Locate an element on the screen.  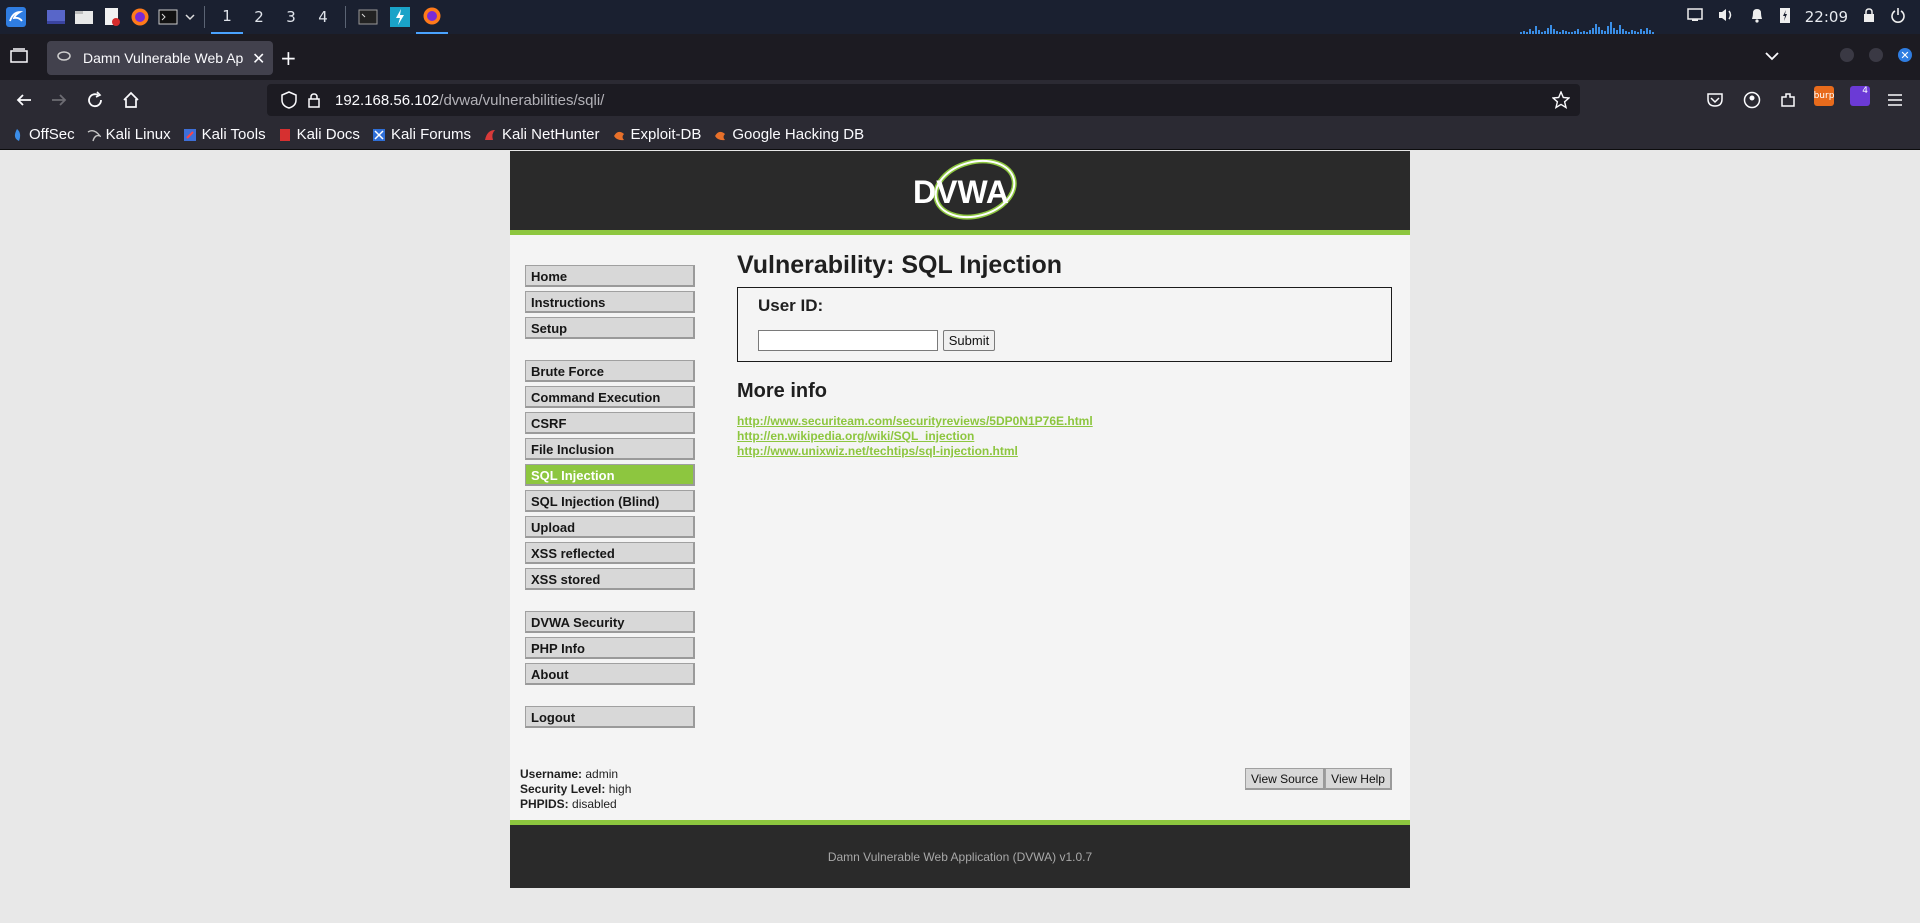
reload-button is located at coordinates (95, 100).